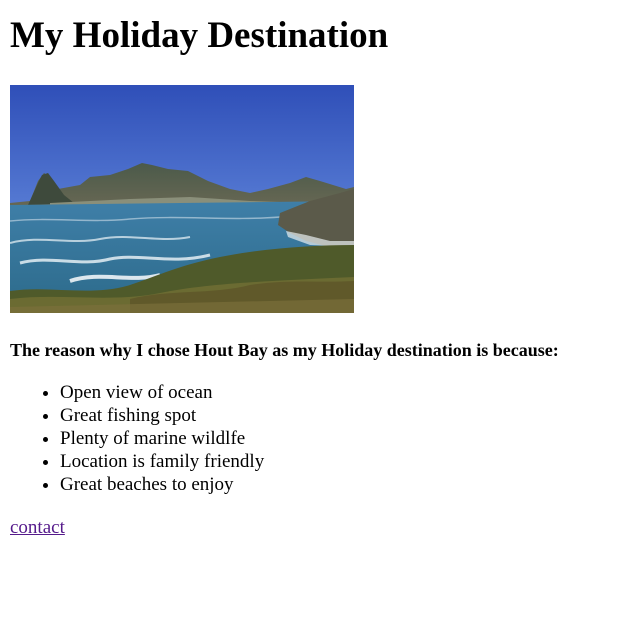 This screenshot has width=635, height=636. I want to click on list-item: Great fishing spot, so click(342, 415).